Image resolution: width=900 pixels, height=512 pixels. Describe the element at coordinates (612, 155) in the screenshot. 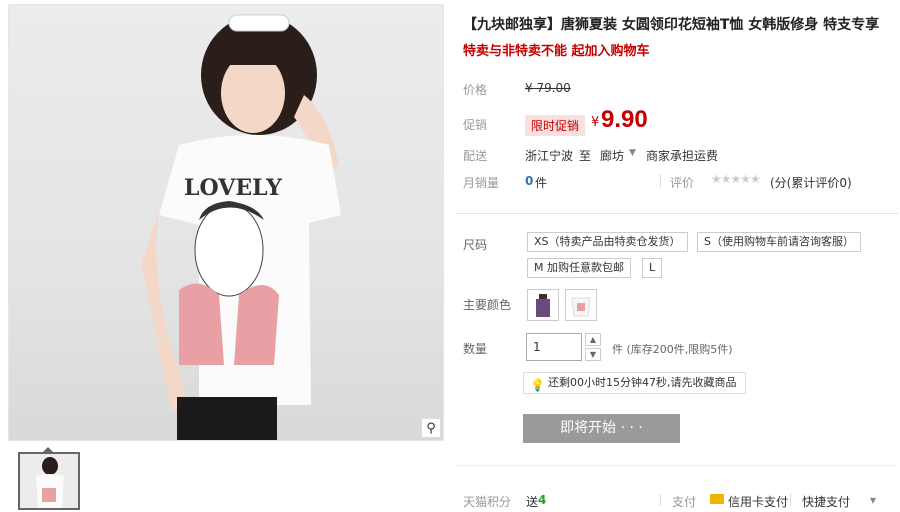

I see `shipping-destination: 廊坊` at that location.